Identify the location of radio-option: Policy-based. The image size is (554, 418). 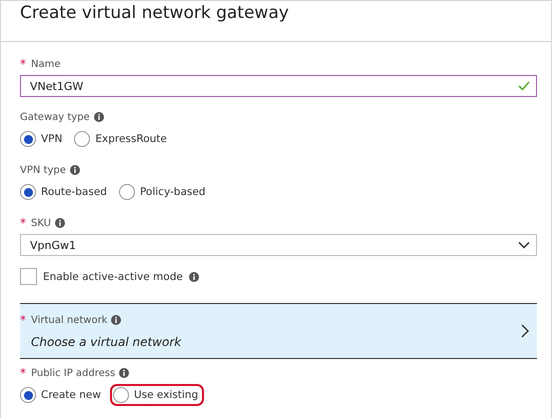
(164, 192).